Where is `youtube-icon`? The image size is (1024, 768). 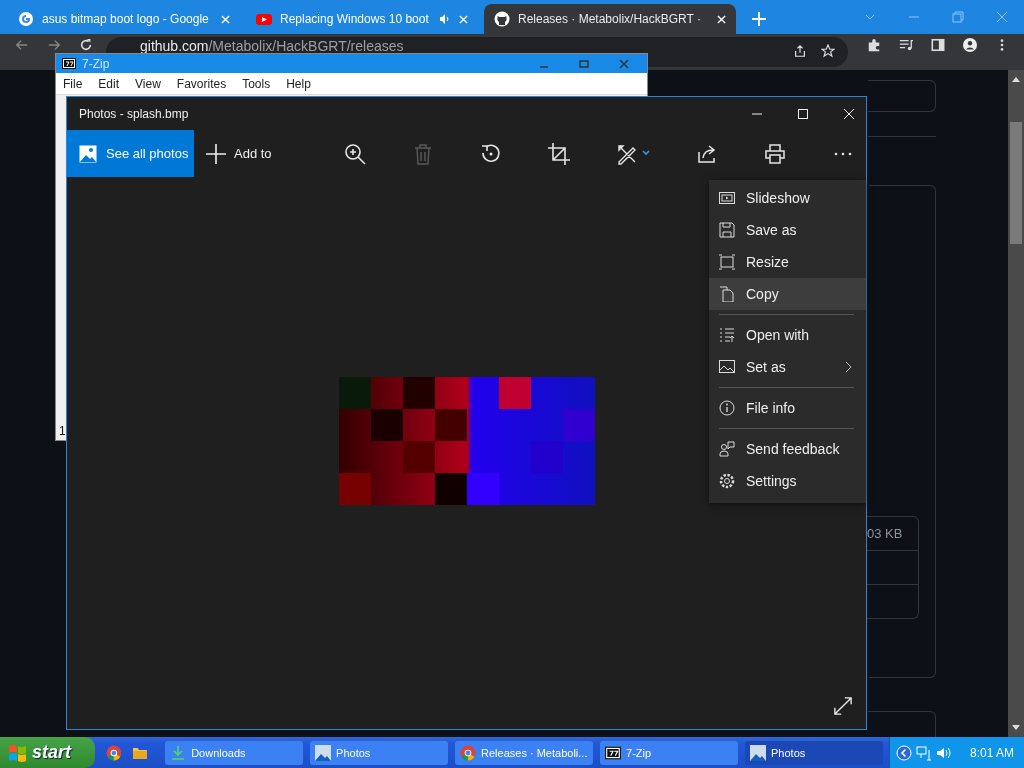
youtube-icon is located at coordinates (264, 19).